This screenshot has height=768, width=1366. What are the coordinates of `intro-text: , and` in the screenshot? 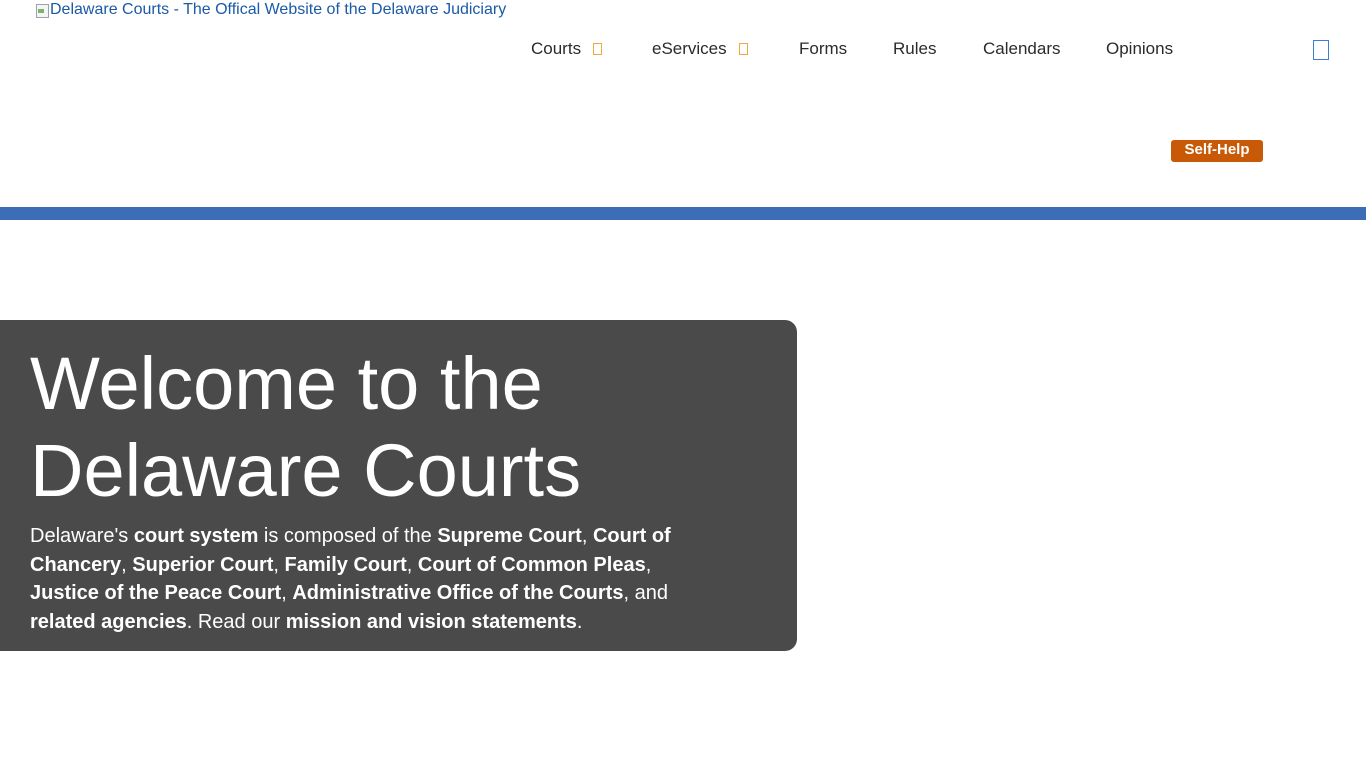 It's located at (645, 593).